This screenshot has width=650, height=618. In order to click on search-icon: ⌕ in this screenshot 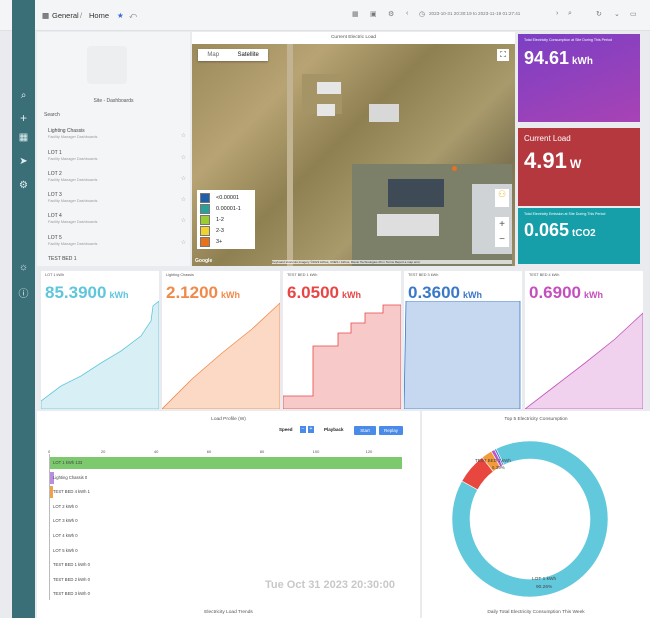, I will do `click(23, 95)`.